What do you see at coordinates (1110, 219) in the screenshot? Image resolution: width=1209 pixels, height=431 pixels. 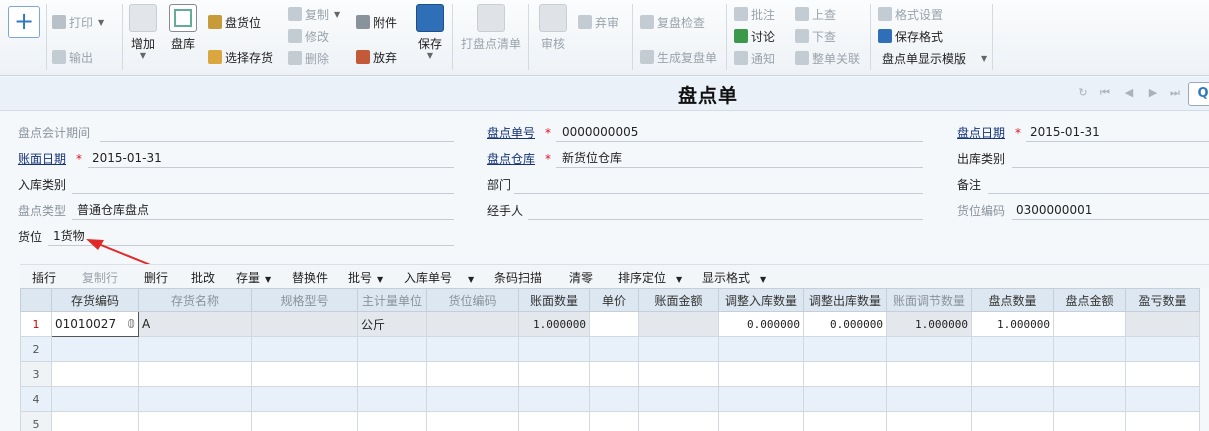 I see `location-code-field` at bounding box center [1110, 219].